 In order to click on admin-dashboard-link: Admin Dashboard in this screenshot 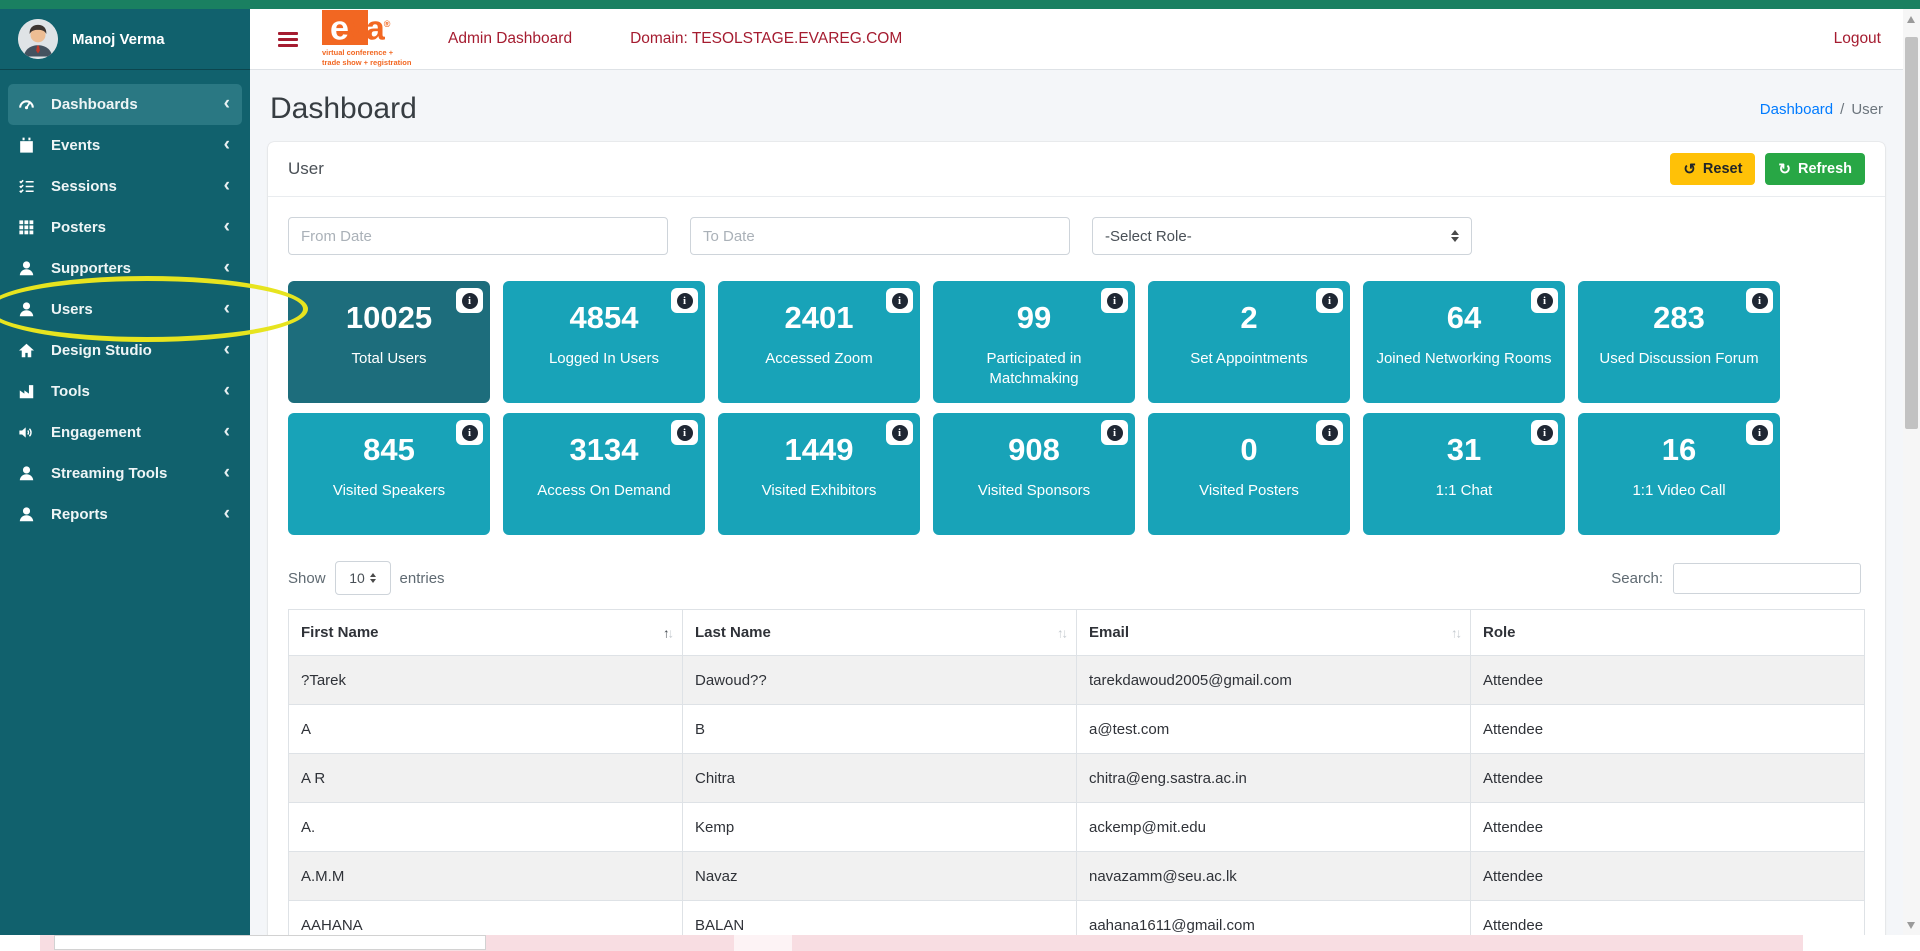, I will do `click(510, 39)`.